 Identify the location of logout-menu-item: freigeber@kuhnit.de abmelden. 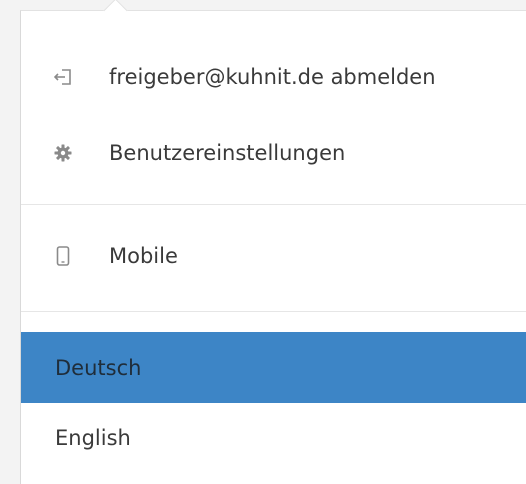
(273, 77).